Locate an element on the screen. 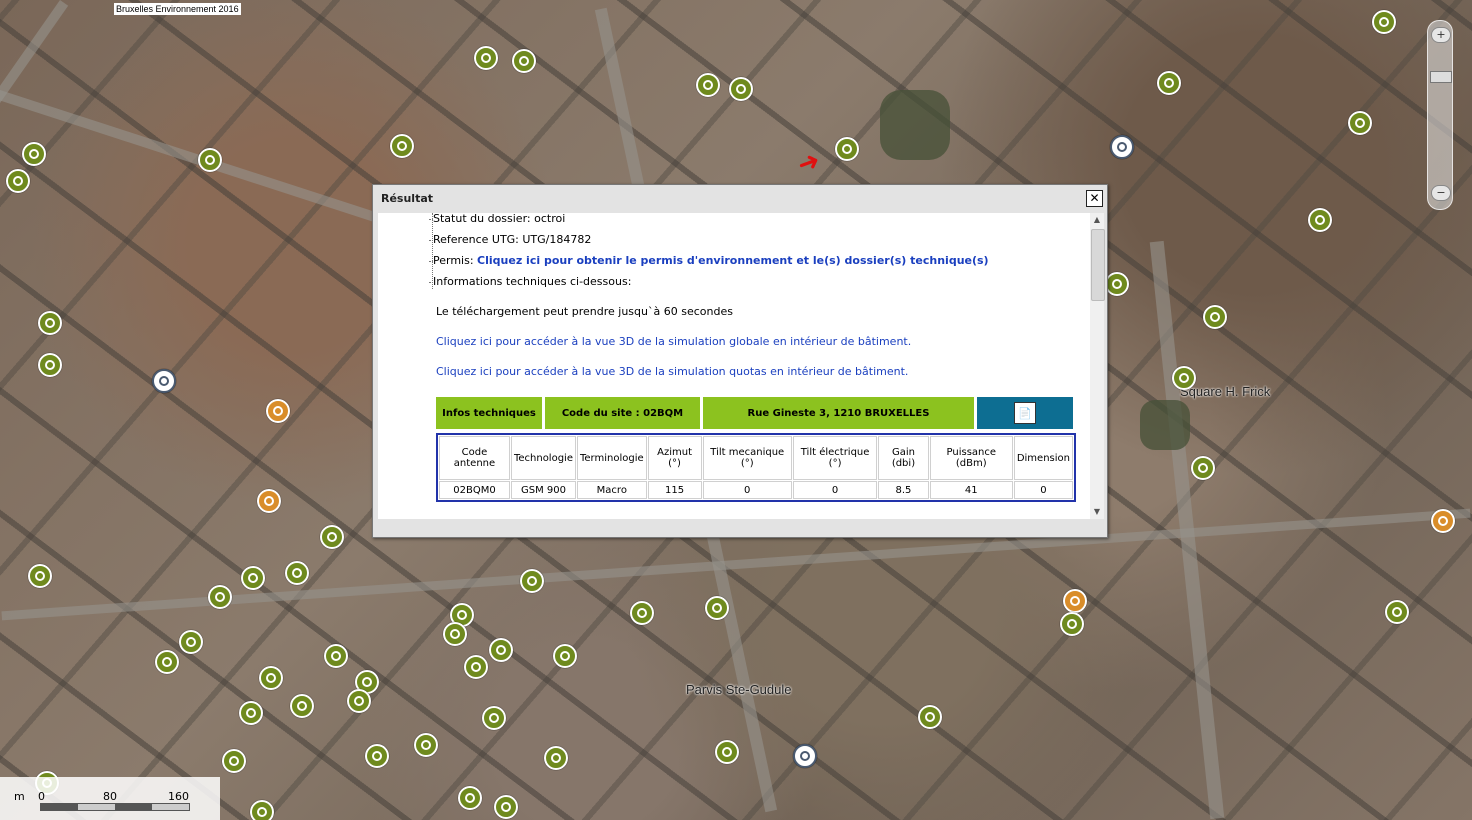 This screenshot has height=820, width=1472. cell-tilt-electrique: 0 is located at coordinates (835, 490).